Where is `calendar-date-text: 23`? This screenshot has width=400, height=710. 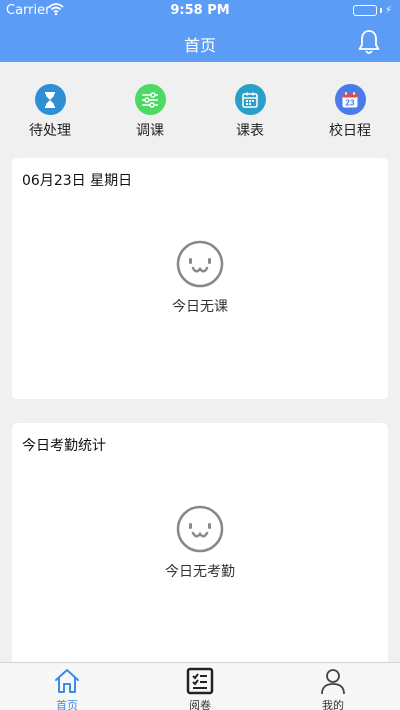
calendar-date-text: 23 is located at coordinates (350, 102).